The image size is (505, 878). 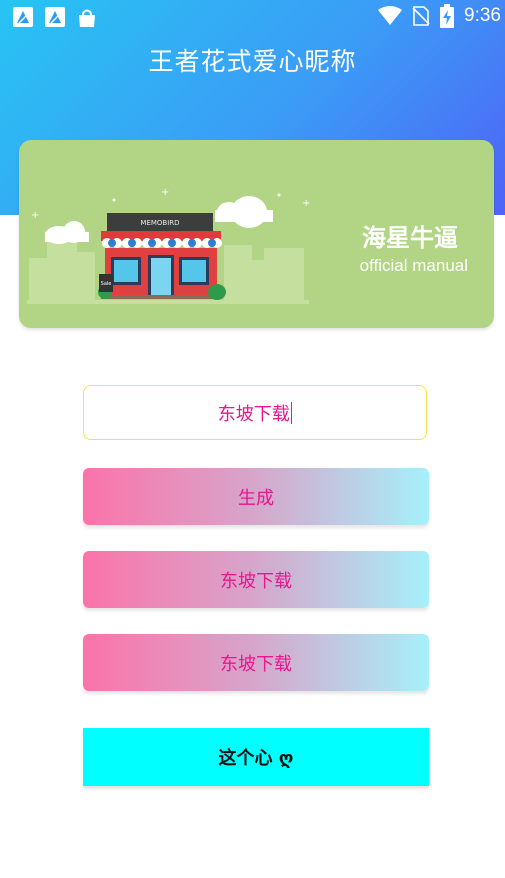 I want to click on banner-title: 海星牛逼, so click(x=410, y=238).